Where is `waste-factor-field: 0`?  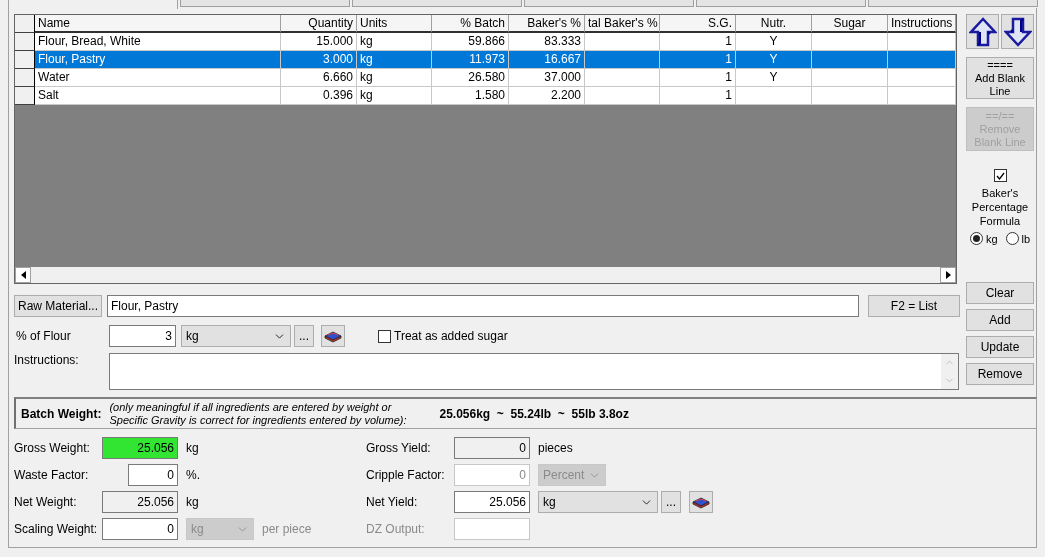 waste-factor-field: 0 is located at coordinates (153, 475).